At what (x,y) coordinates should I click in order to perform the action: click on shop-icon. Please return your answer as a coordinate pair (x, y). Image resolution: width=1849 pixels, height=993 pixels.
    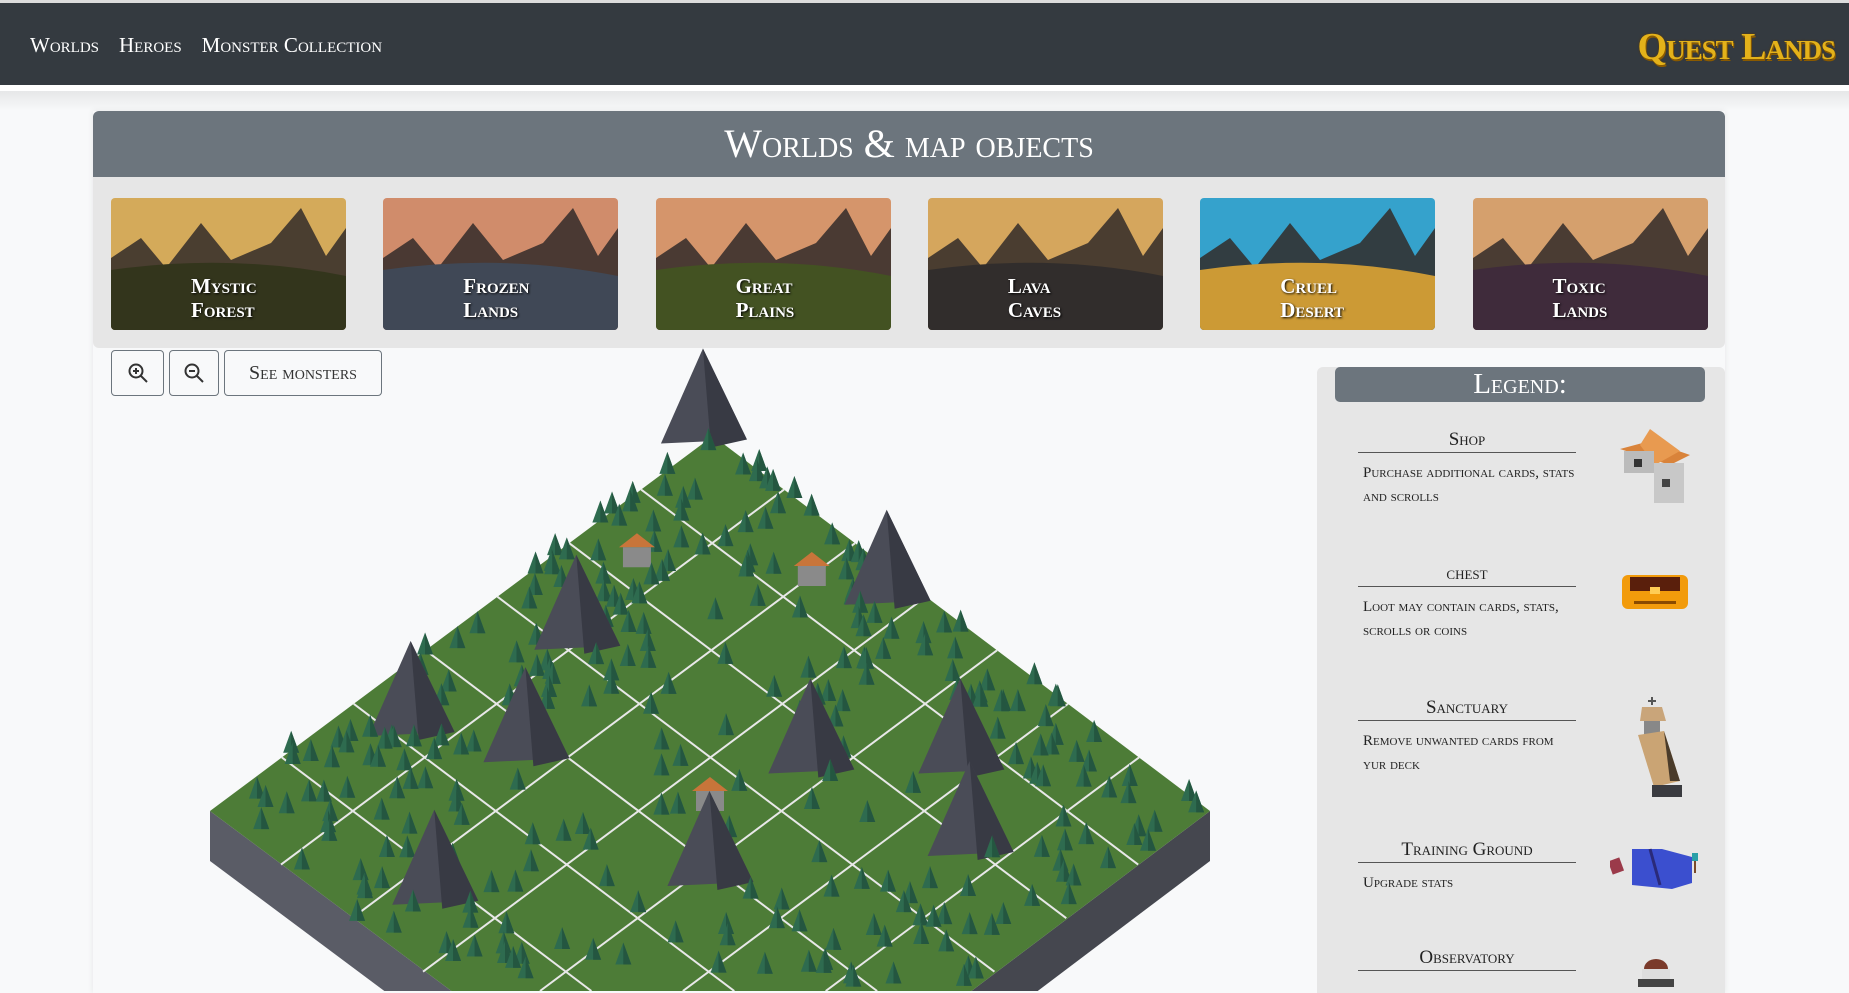
    Looking at the image, I should click on (1655, 466).